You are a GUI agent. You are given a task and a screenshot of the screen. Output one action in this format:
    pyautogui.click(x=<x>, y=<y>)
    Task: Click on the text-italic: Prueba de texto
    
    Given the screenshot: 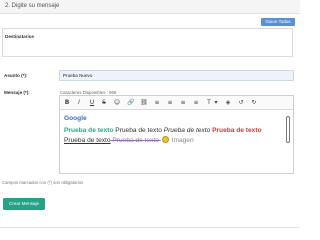 What is the action you would take?
    pyautogui.click(x=187, y=130)
    